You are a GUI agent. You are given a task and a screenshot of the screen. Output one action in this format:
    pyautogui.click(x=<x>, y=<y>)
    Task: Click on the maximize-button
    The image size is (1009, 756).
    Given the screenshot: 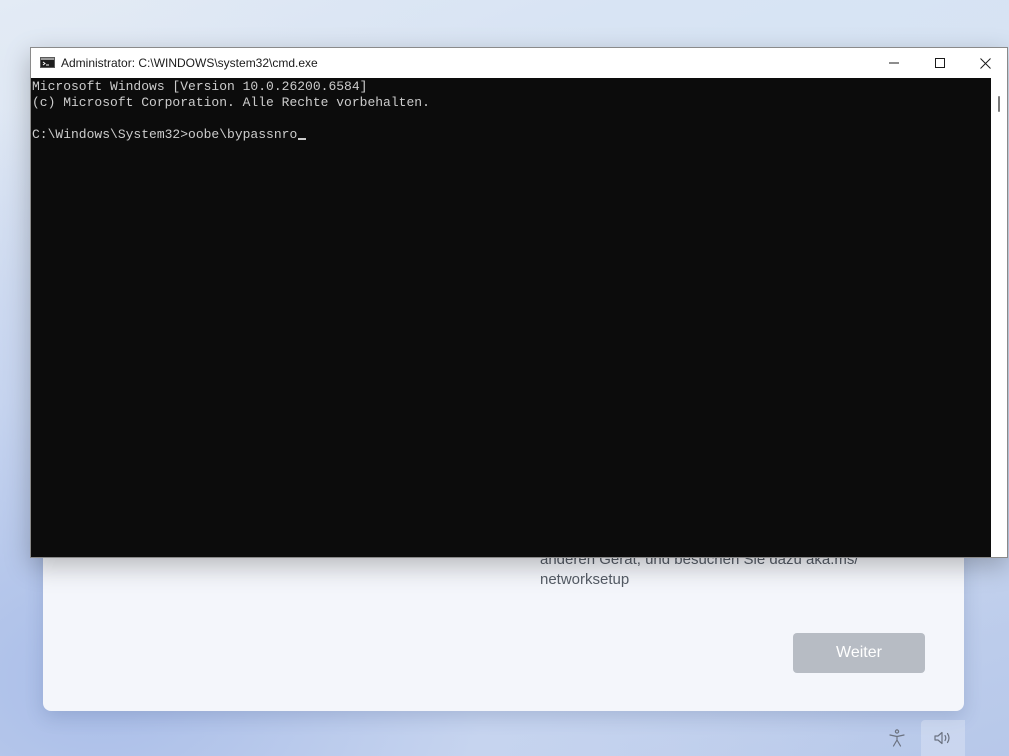 What is the action you would take?
    pyautogui.click(x=940, y=63)
    